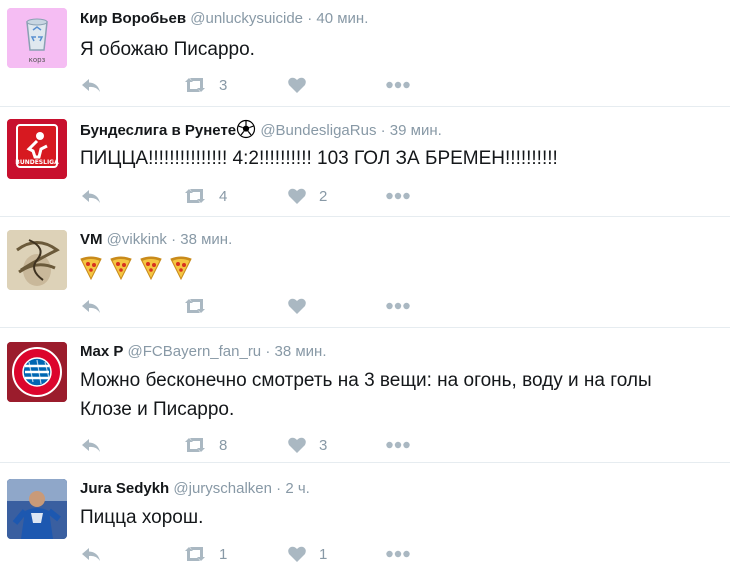 This screenshot has height=575, width=730. Describe the element at coordinates (124, 488) in the screenshot. I see `author-name: Jura Sedykh` at that location.